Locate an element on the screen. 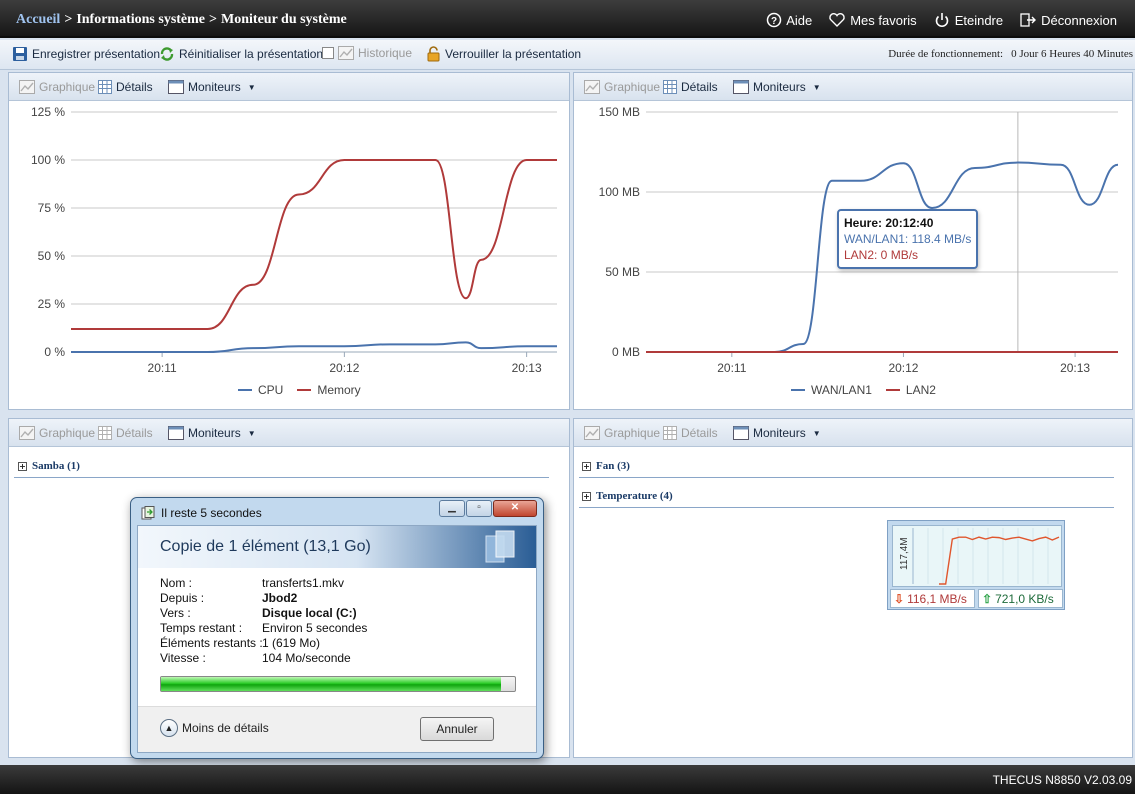 The width and height of the screenshot is (1135, 794). history-label: Historique is located at coordinates (385, 53).